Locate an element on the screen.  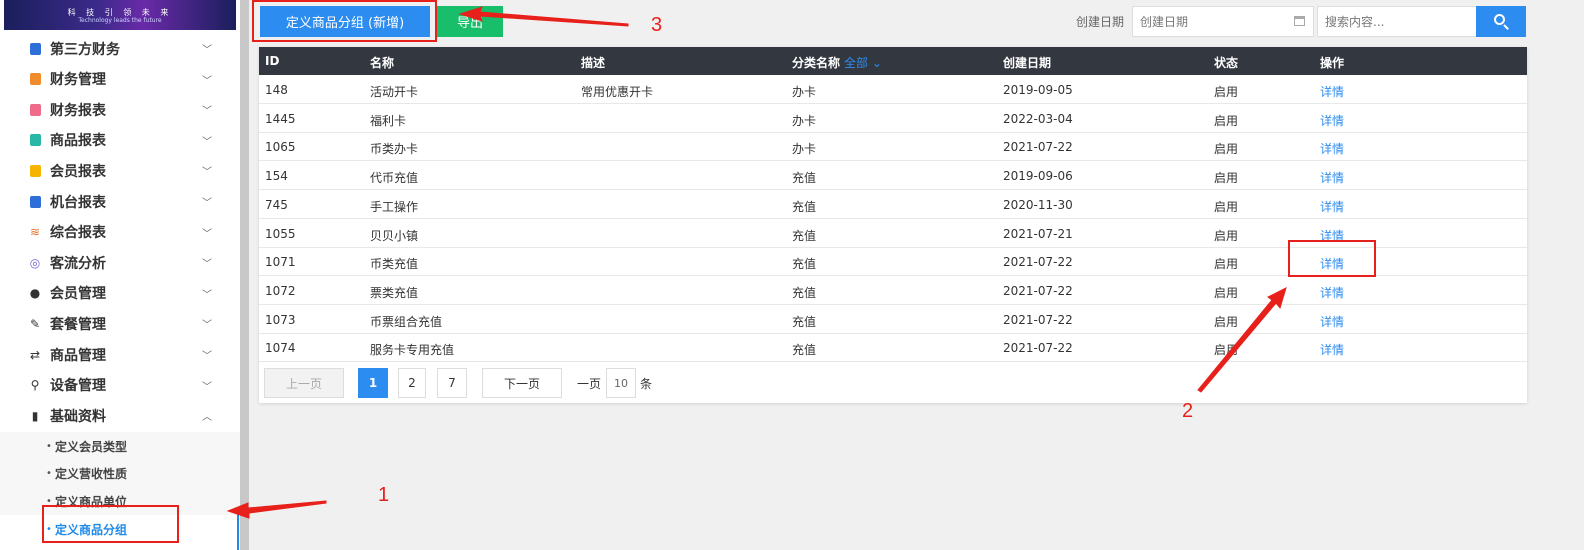
sidebar-item-label: 综合报表 is located at coordinates (78, 233).